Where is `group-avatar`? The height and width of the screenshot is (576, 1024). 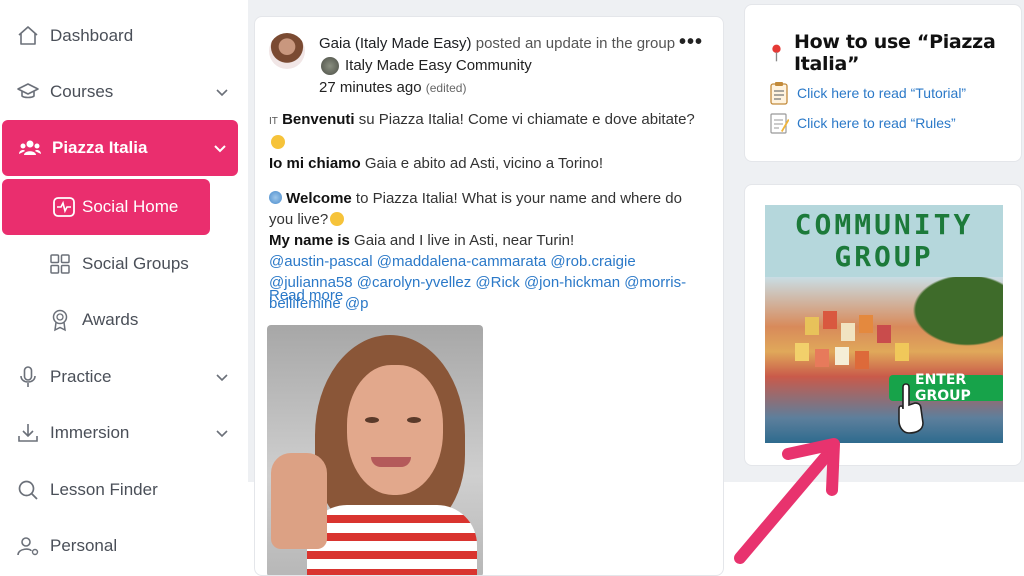
group-avatar is located at coordinates (330, 66).